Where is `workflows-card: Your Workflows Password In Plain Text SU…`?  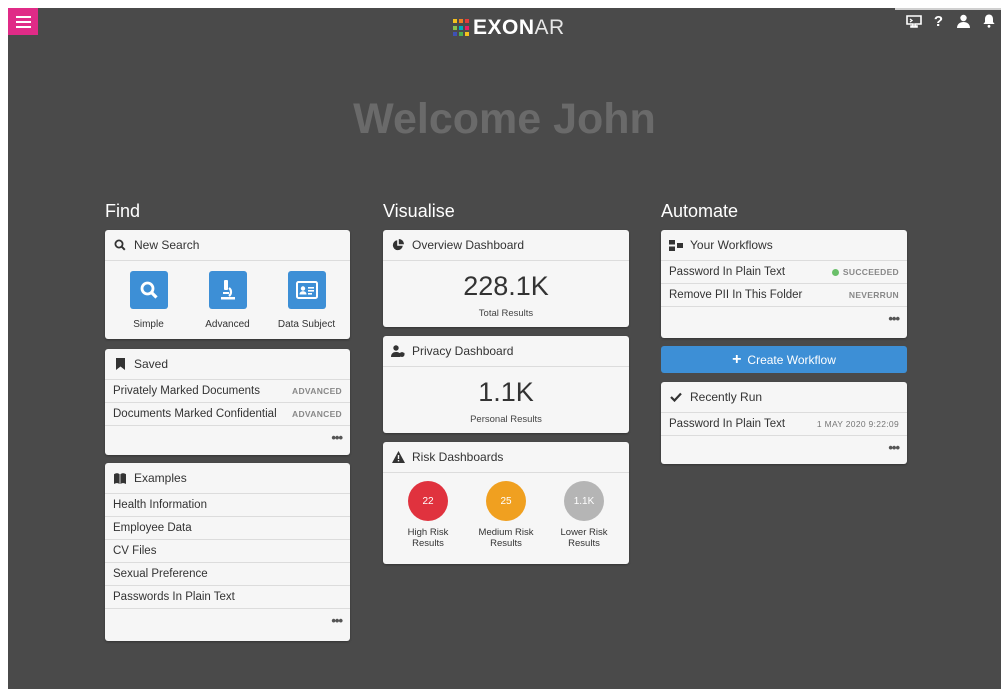
workflows-card: Your Workflows Password In Plain Text SU… is located at coordinates (784, 284).